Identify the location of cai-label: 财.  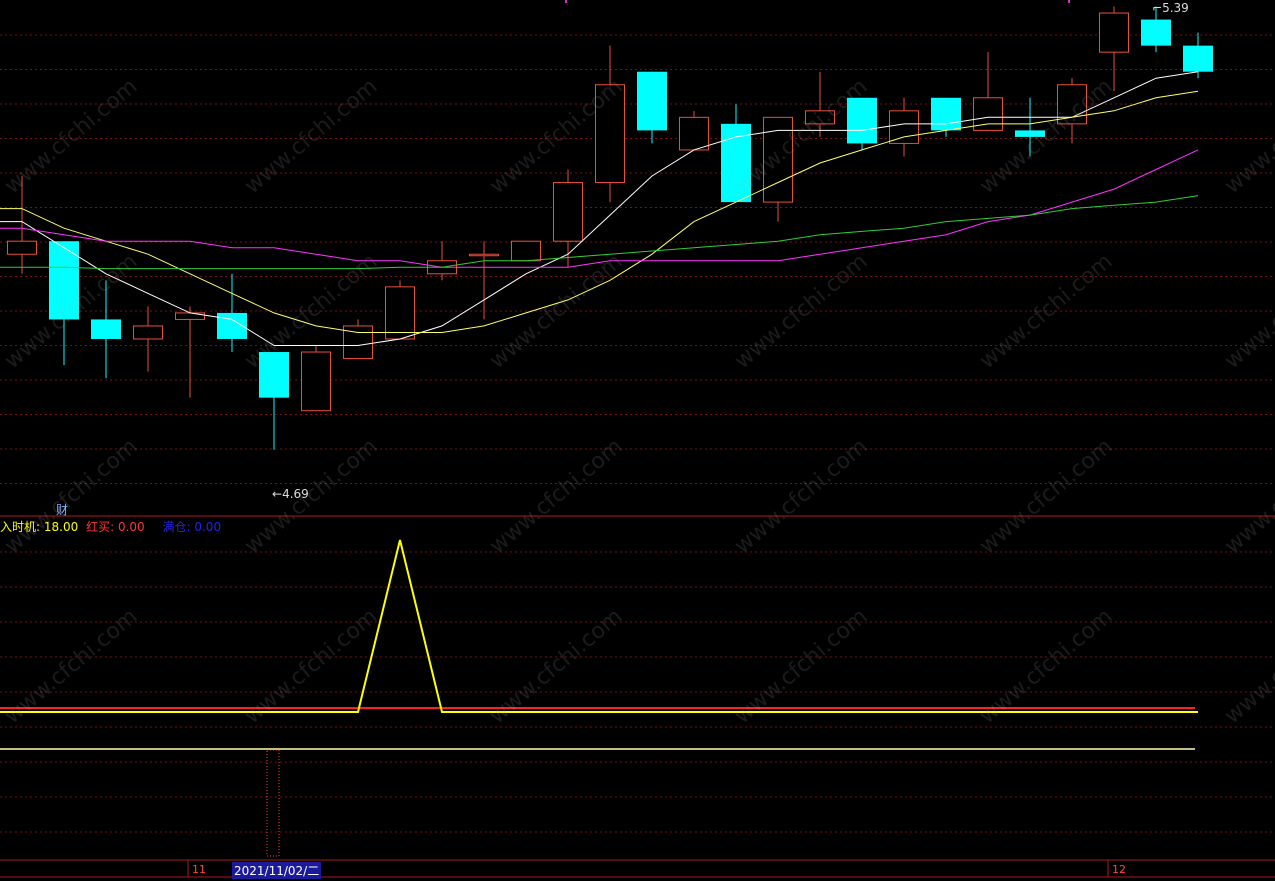
(62, 510).